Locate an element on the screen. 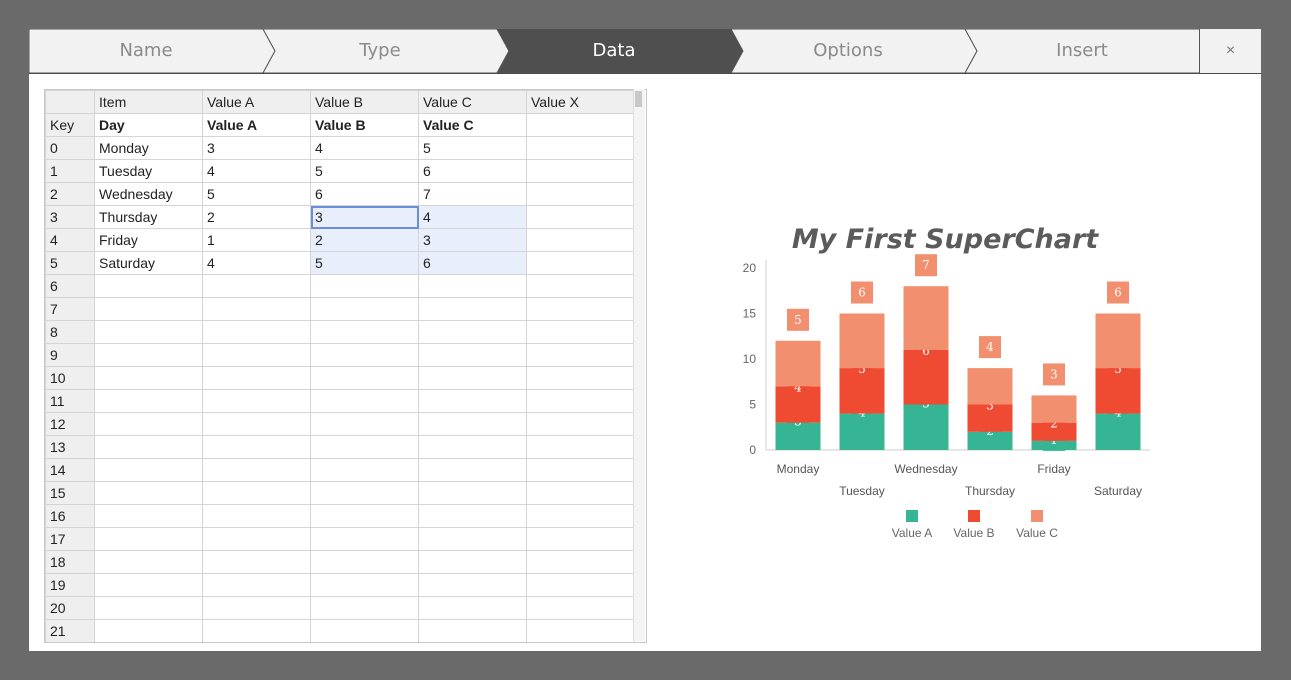  step-data: Data is located at coordinates (614, 51).